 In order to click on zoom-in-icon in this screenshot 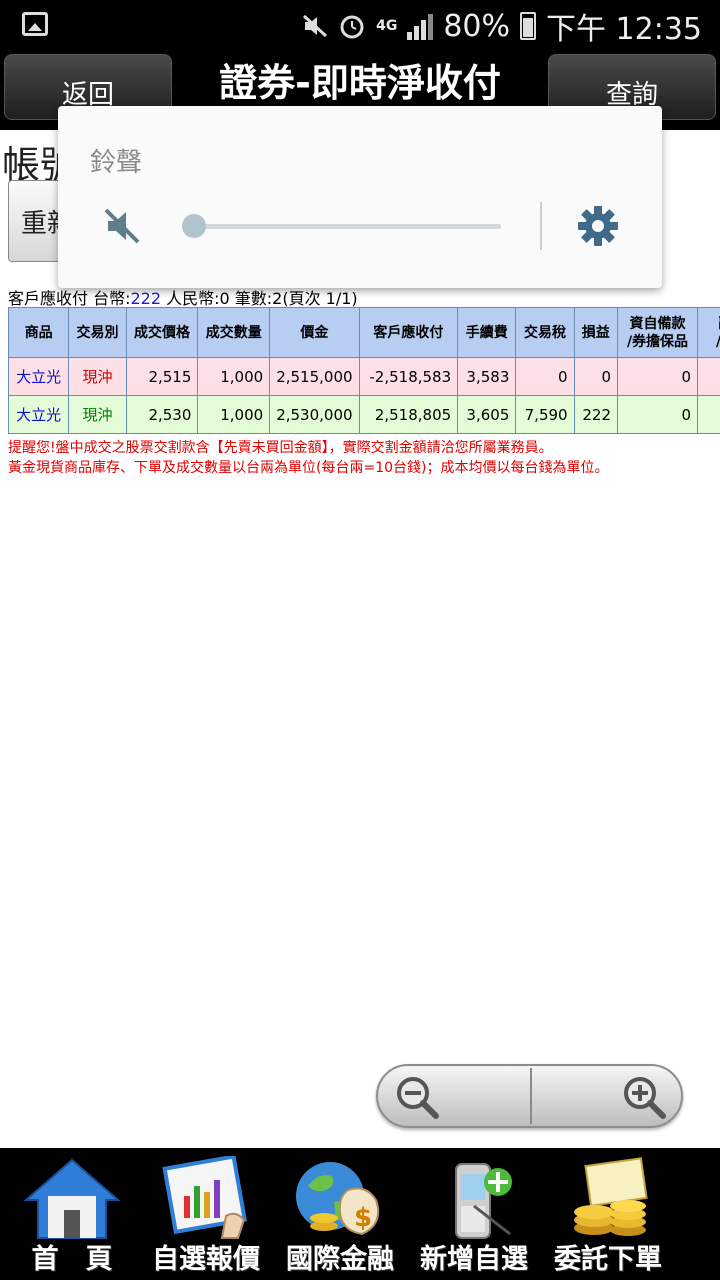, I will do `click(644, 1097)`.